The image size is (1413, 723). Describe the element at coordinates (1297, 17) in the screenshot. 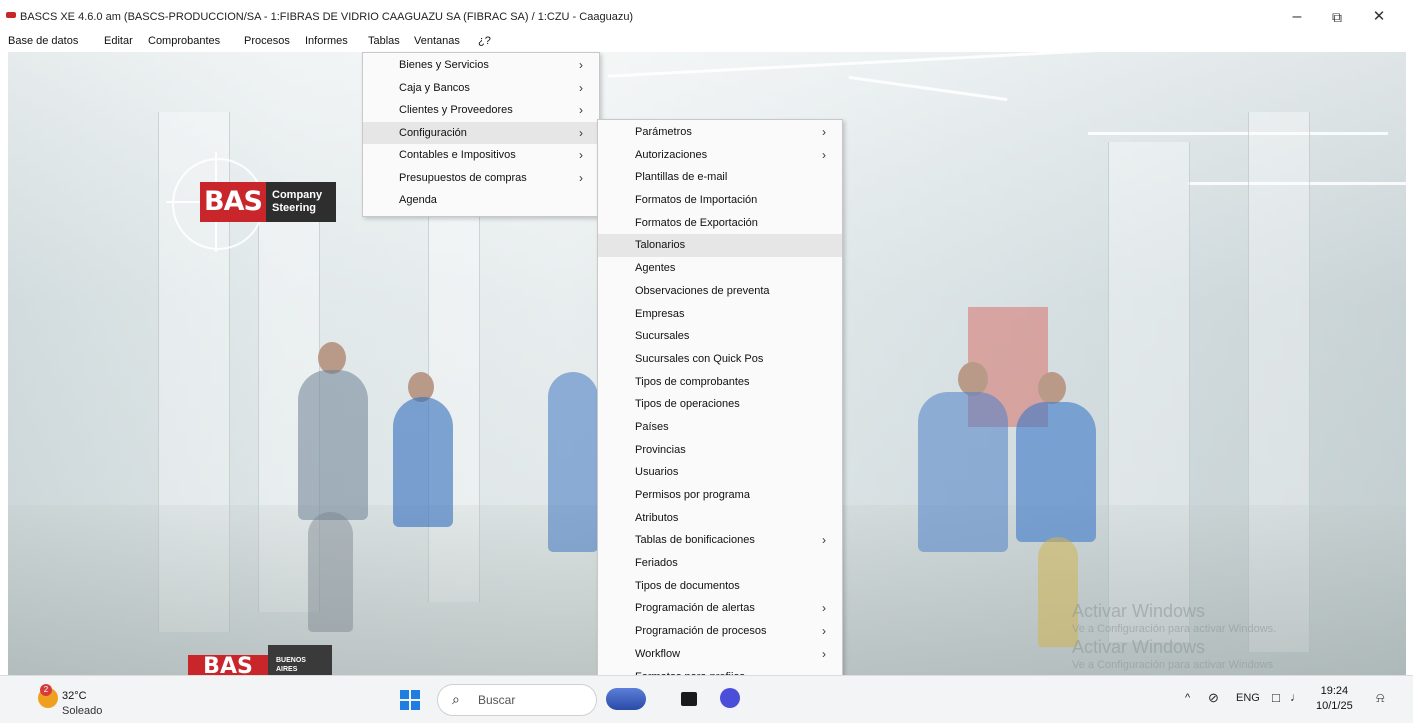

I see `minimize-button: –` at that location.